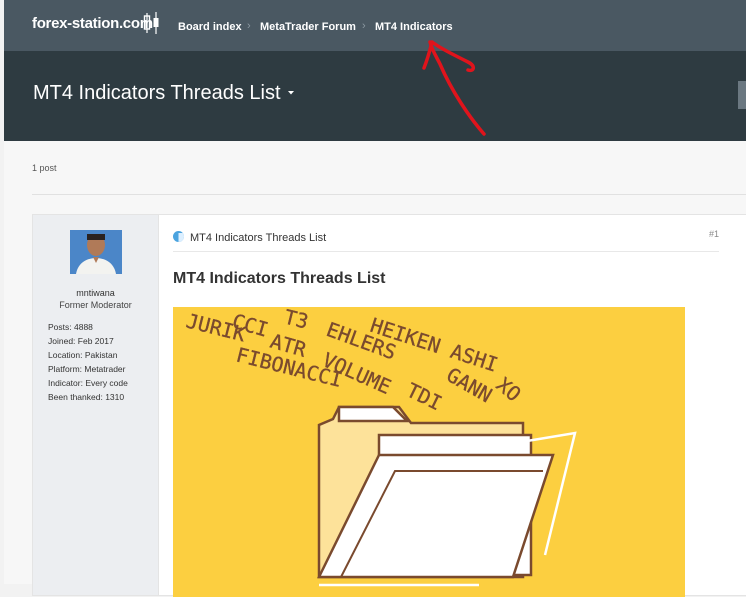  What do you see at coordinates (87, 369) in the screenshot?
I see `stat-platform: Platform: Metatrader` at bounding box center [87, 369].